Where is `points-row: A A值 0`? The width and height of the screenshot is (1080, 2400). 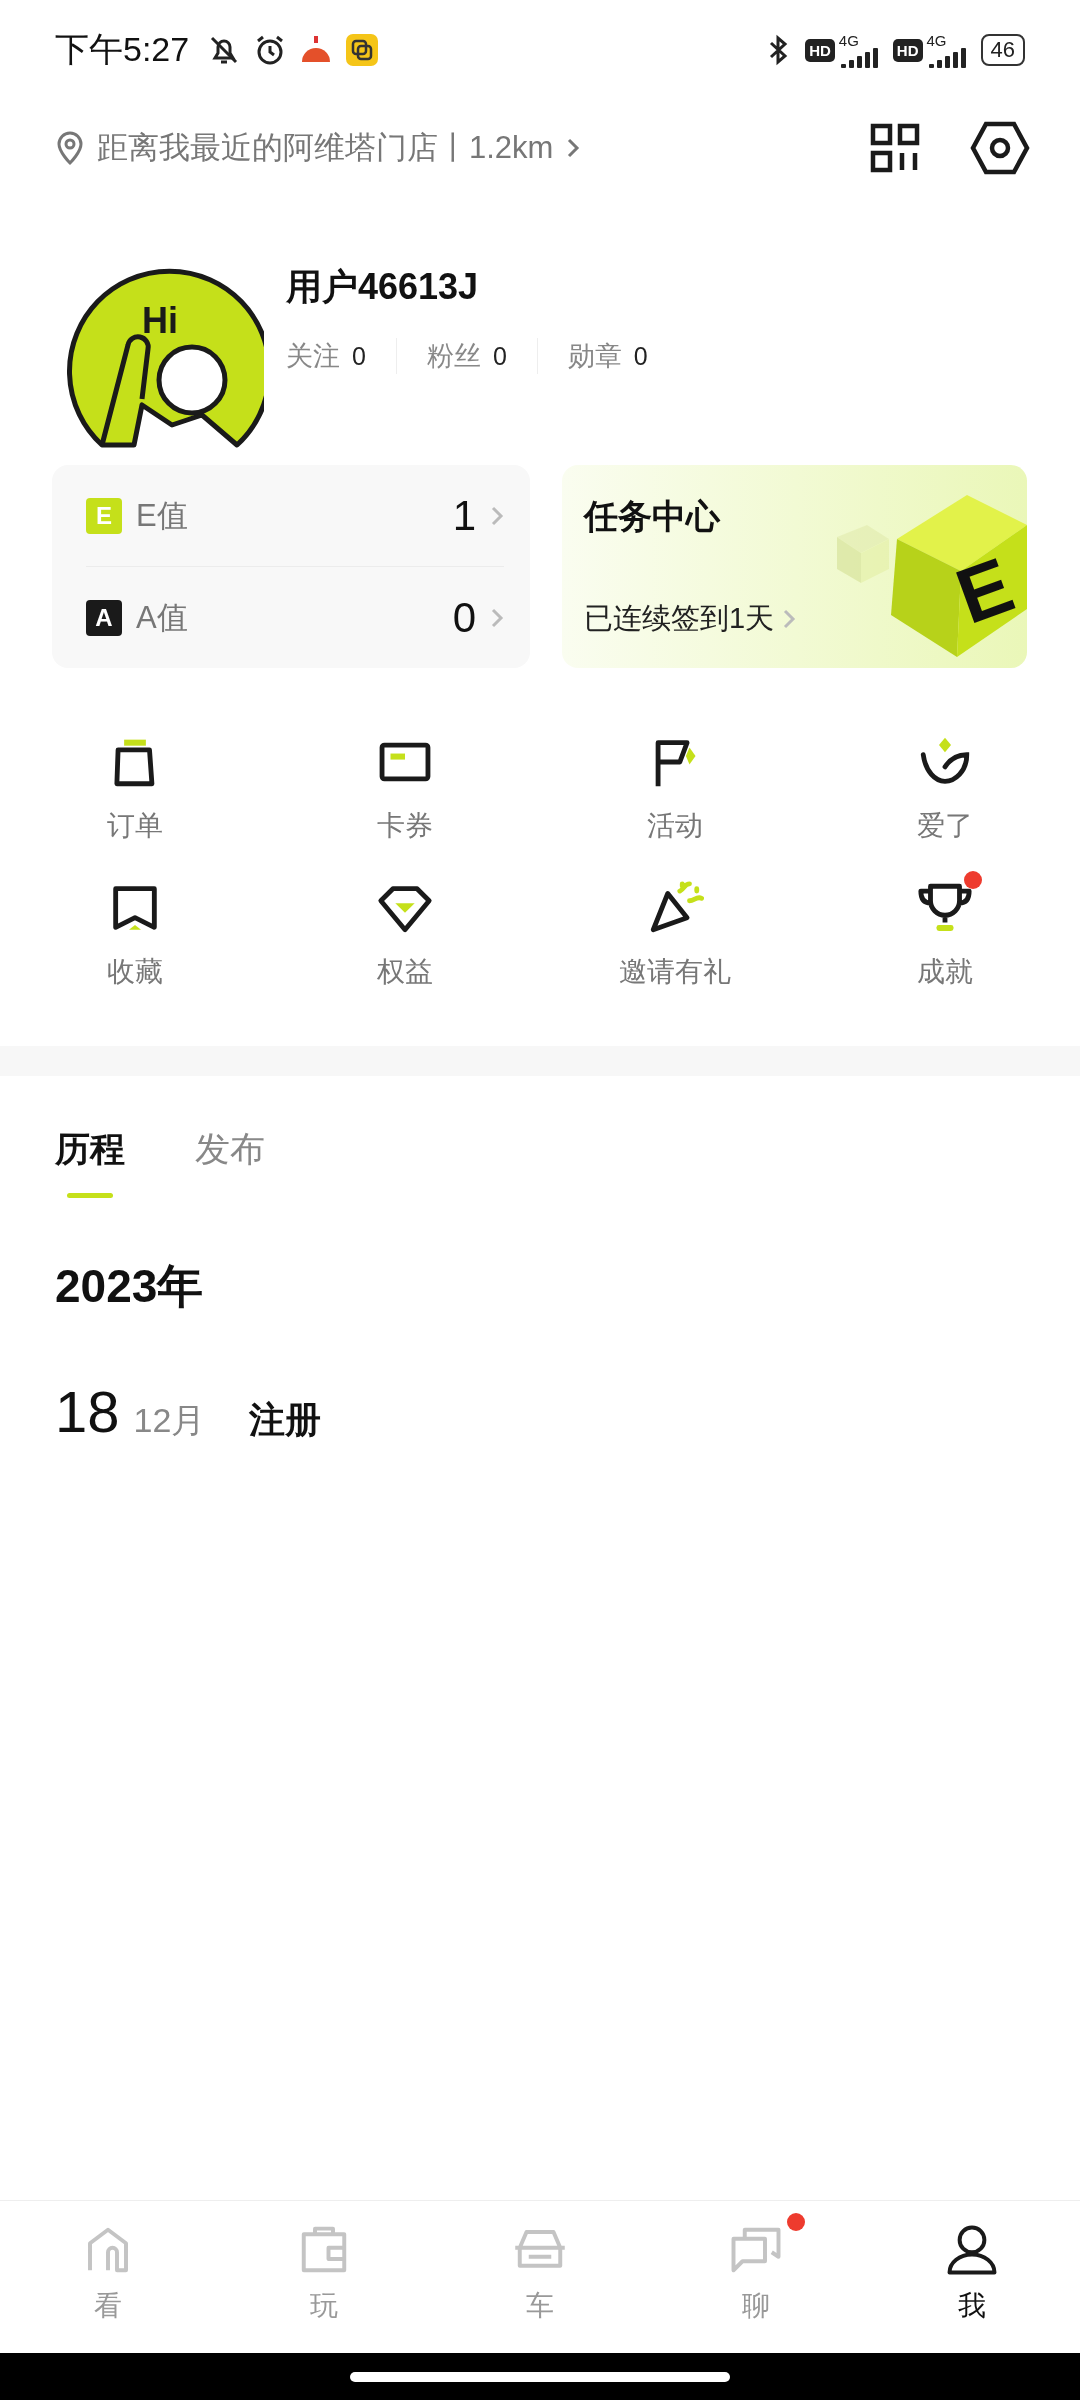 points-row: A A值 0 is located at coordinates (295, 617).